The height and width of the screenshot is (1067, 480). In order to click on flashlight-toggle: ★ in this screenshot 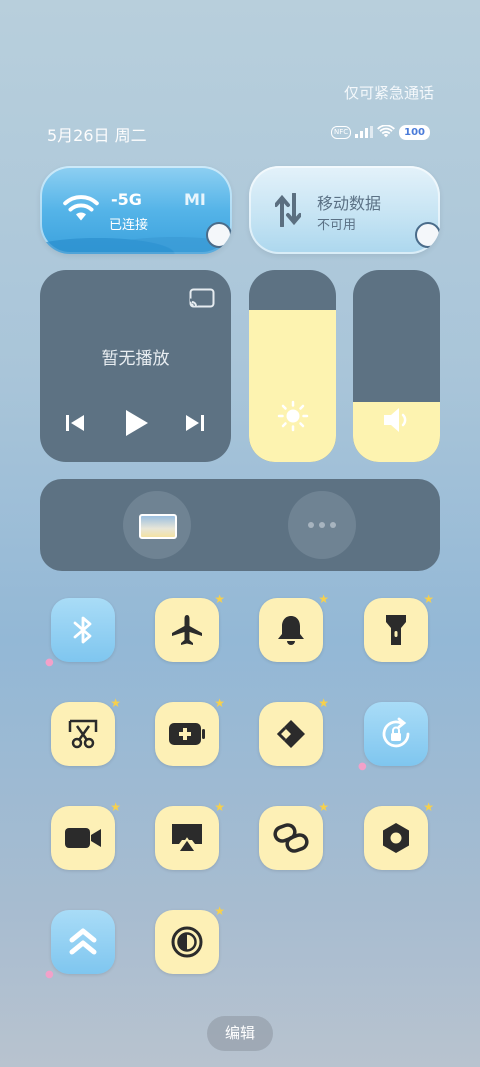, I will do `click(399, 627)`.